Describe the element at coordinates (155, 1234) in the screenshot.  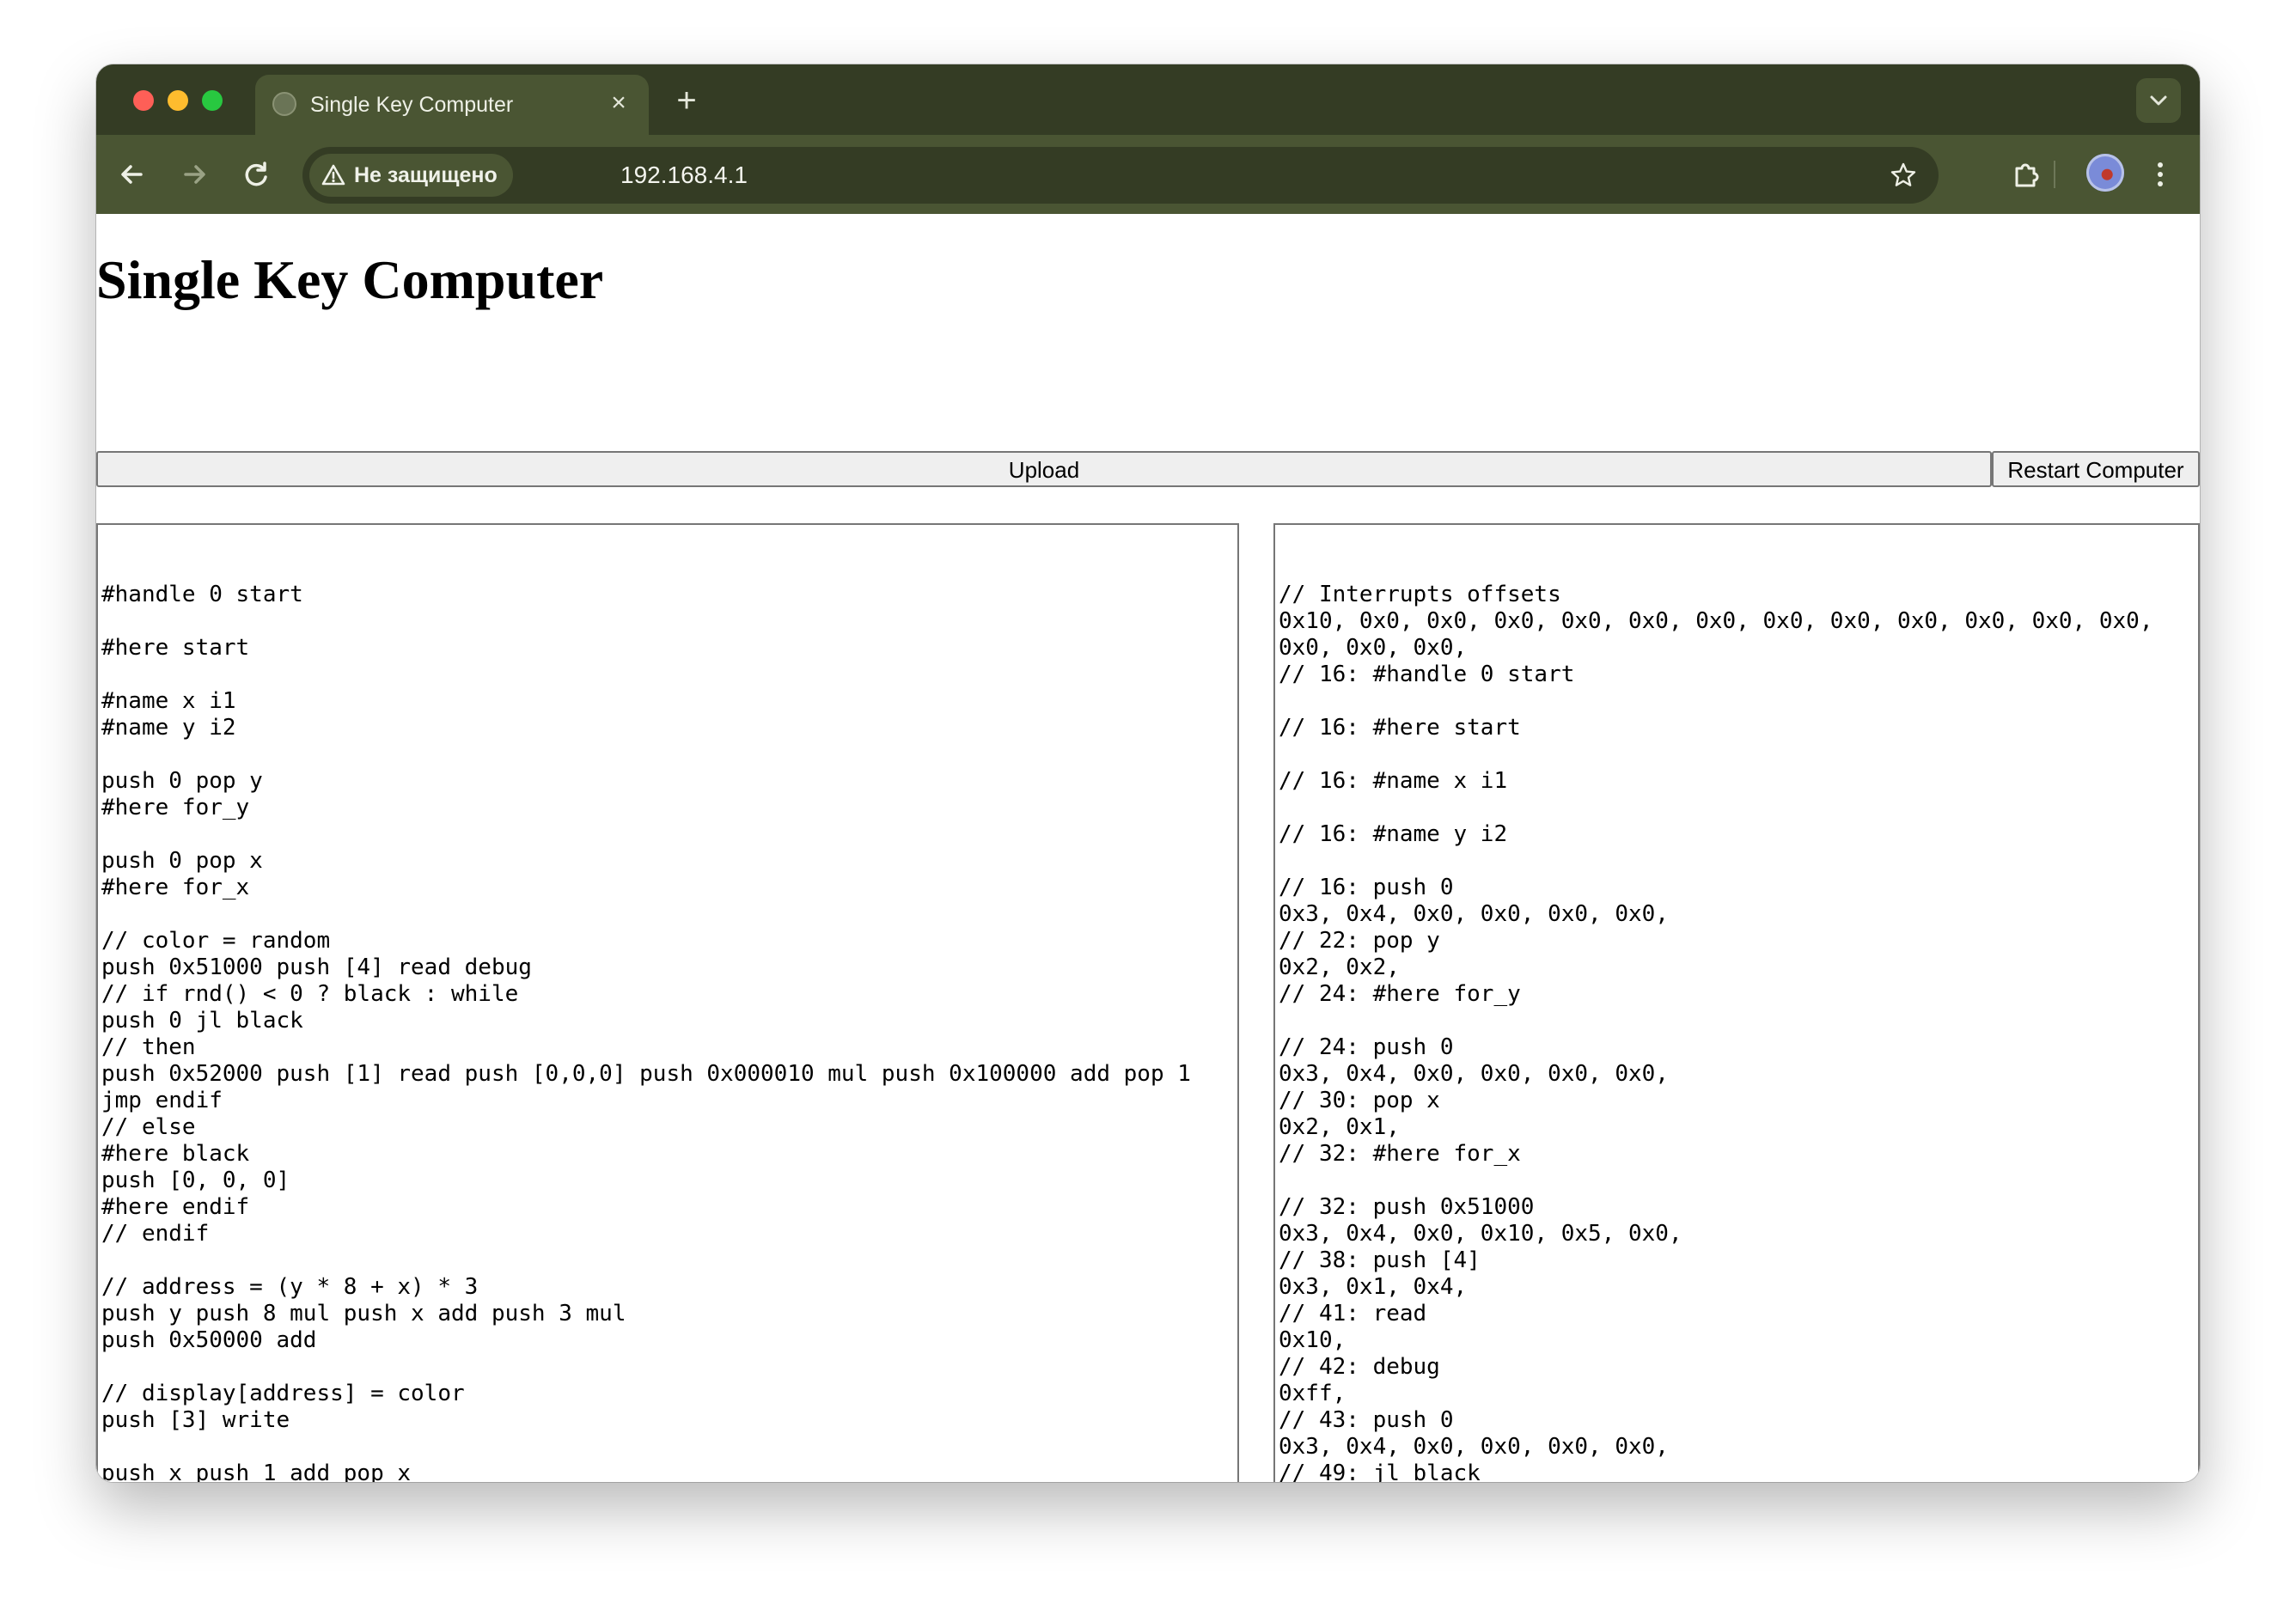
I see `source-code-line: // endif` at that location.